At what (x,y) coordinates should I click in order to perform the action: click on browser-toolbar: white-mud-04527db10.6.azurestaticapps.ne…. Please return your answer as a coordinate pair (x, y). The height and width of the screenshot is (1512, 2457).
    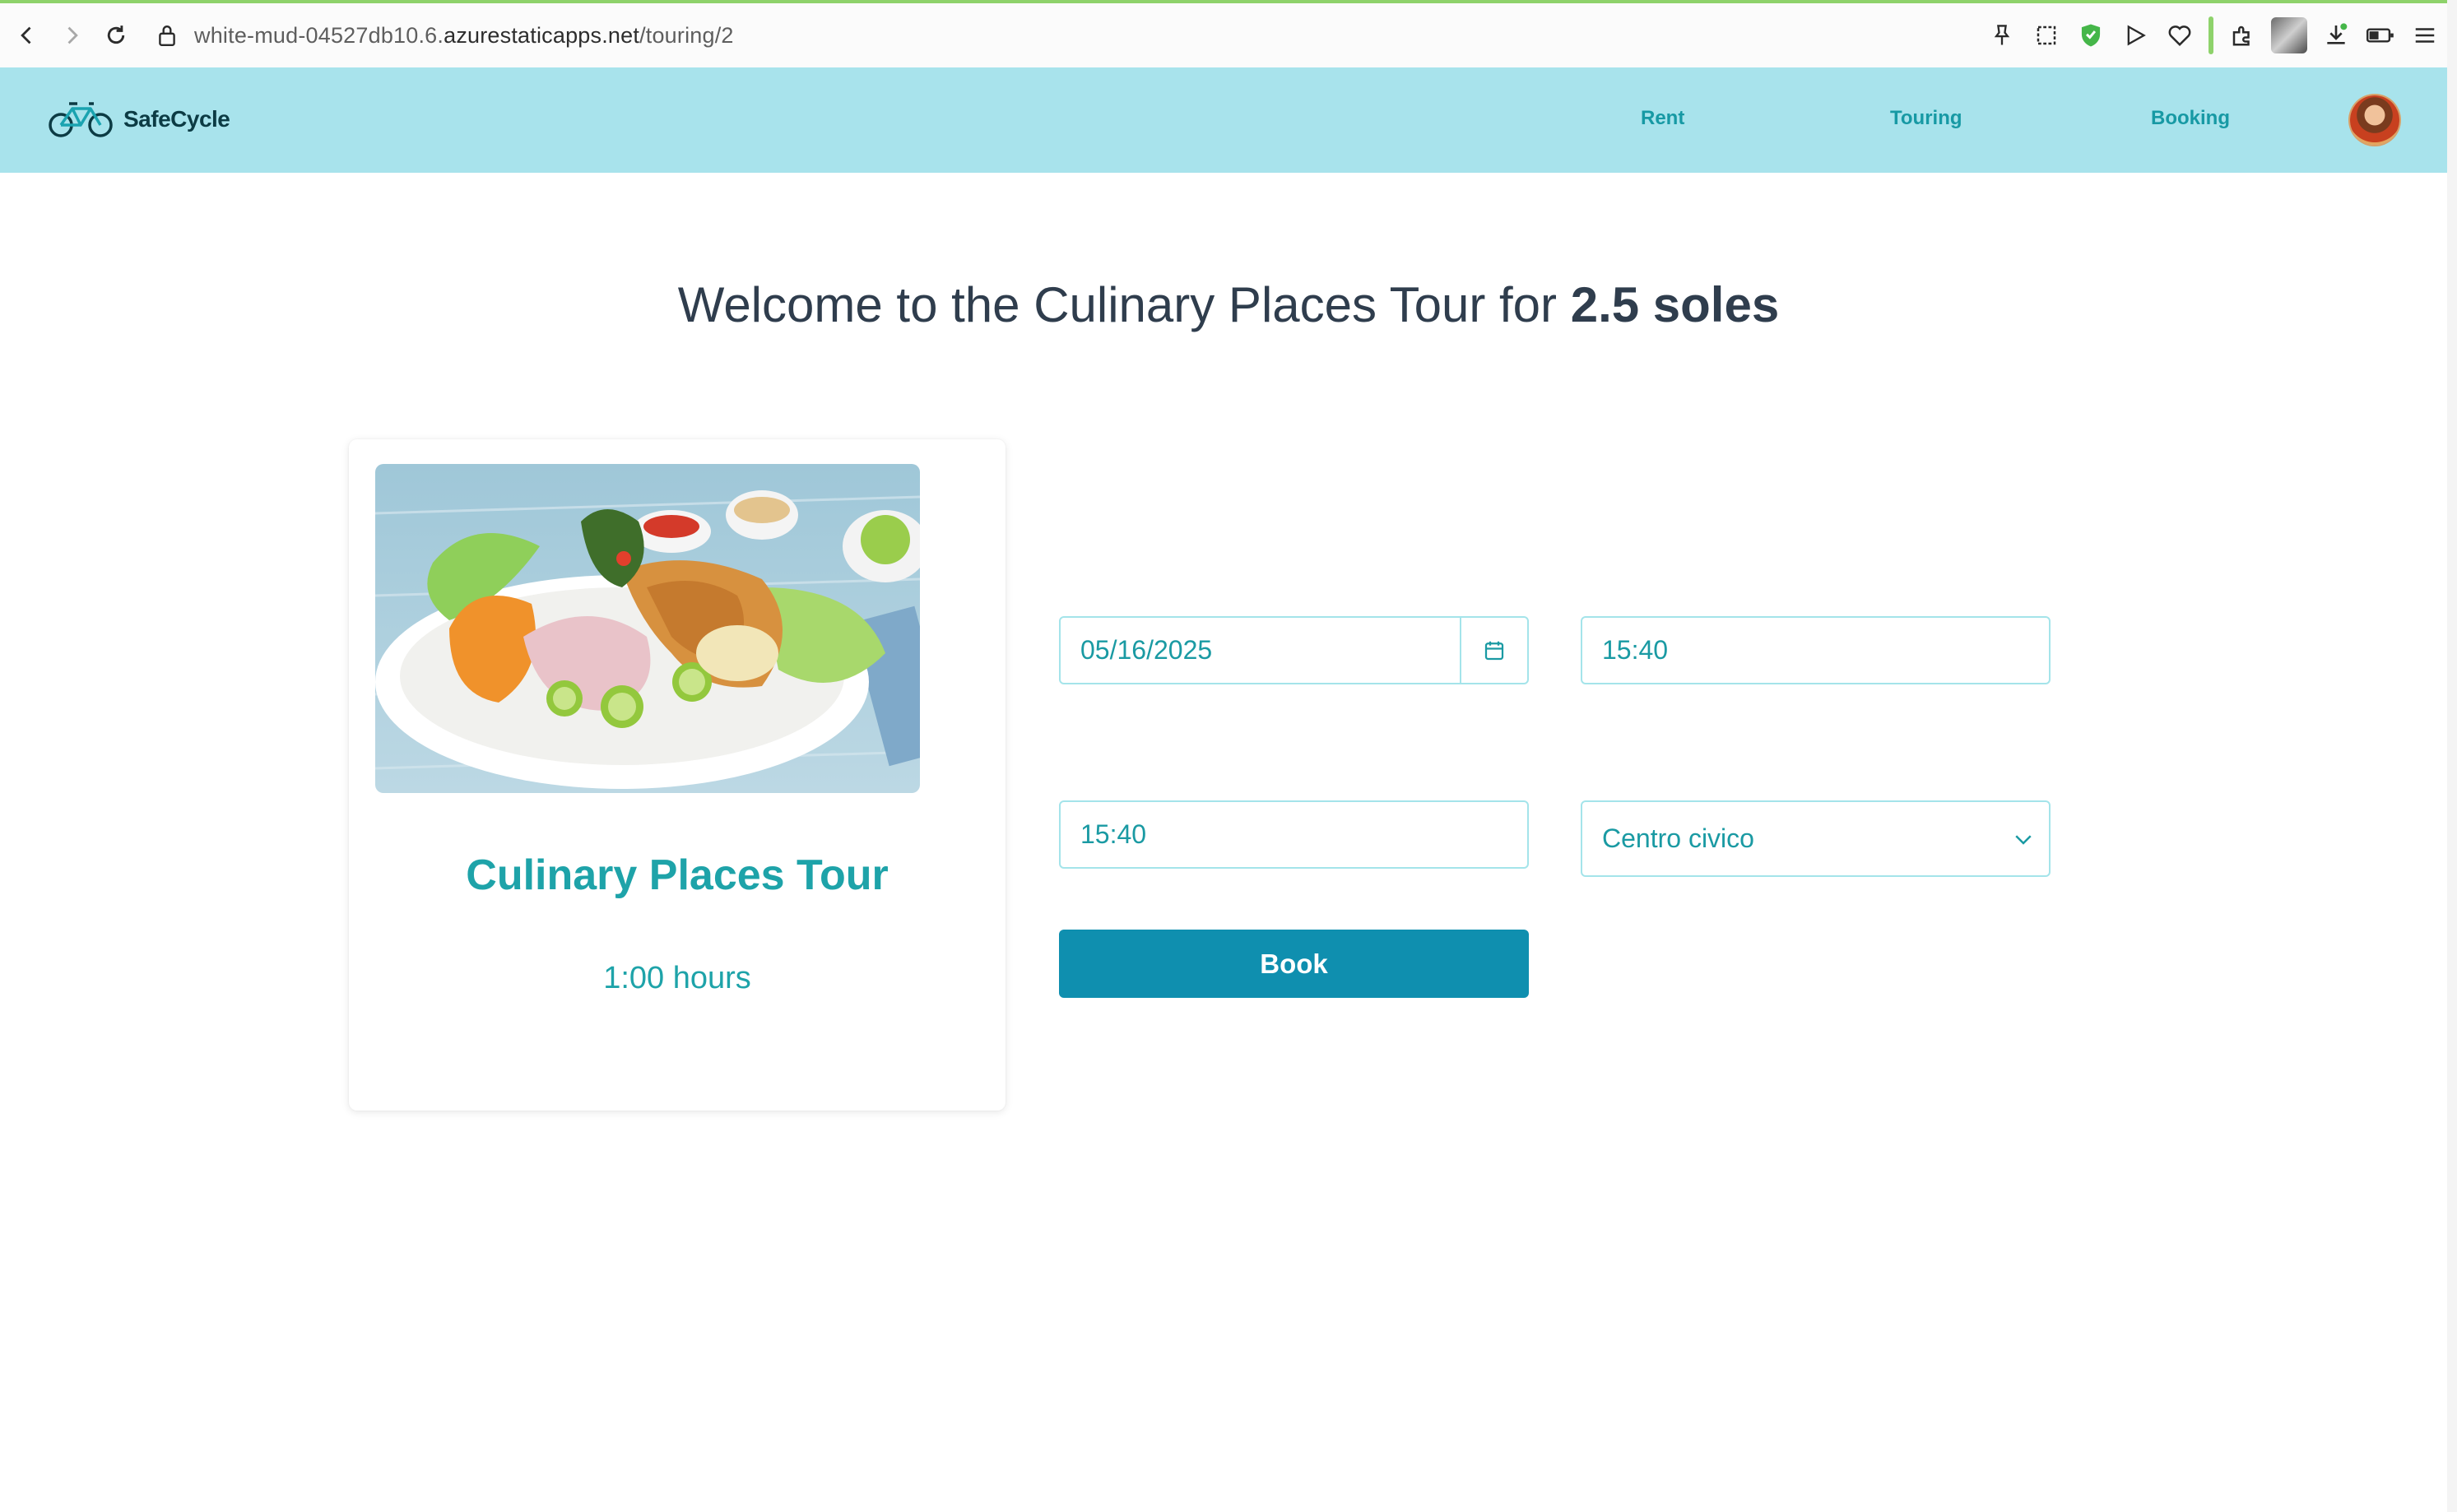
    Looking at the image, I should click on (1228, 33).